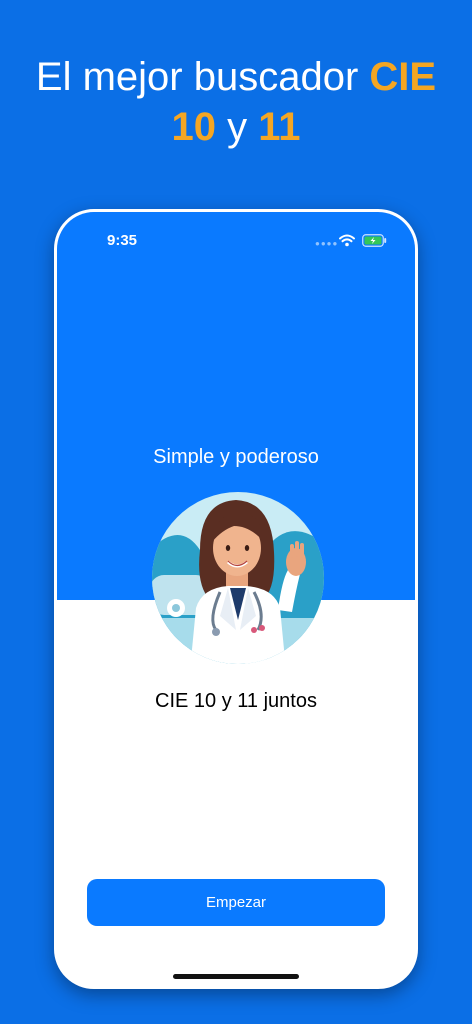  I want to click on onboarding-subtitle: Simple y poderoso, so click(236, 457).